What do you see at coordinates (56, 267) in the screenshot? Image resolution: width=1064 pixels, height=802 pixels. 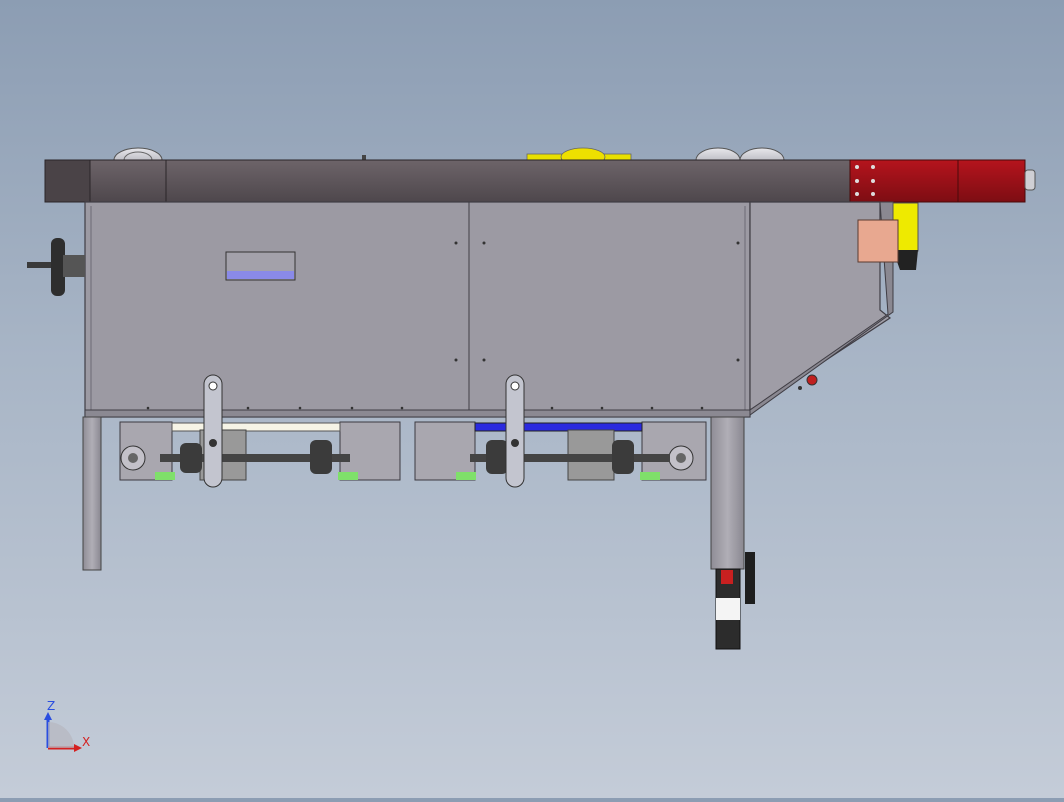 I see `handwheel` at bounding box center [56, 267].